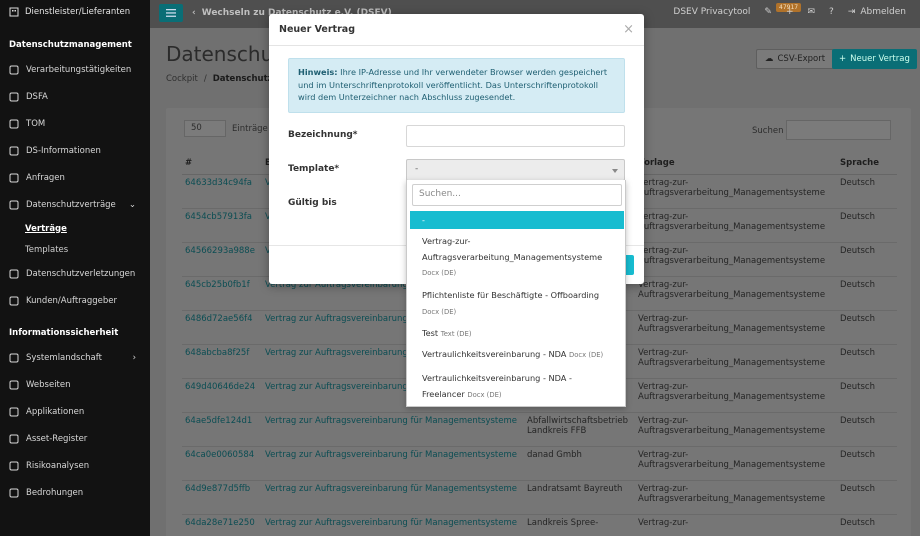  I want to click on sidebar-item-label: Datenschutzverträge, so click(71, 204).